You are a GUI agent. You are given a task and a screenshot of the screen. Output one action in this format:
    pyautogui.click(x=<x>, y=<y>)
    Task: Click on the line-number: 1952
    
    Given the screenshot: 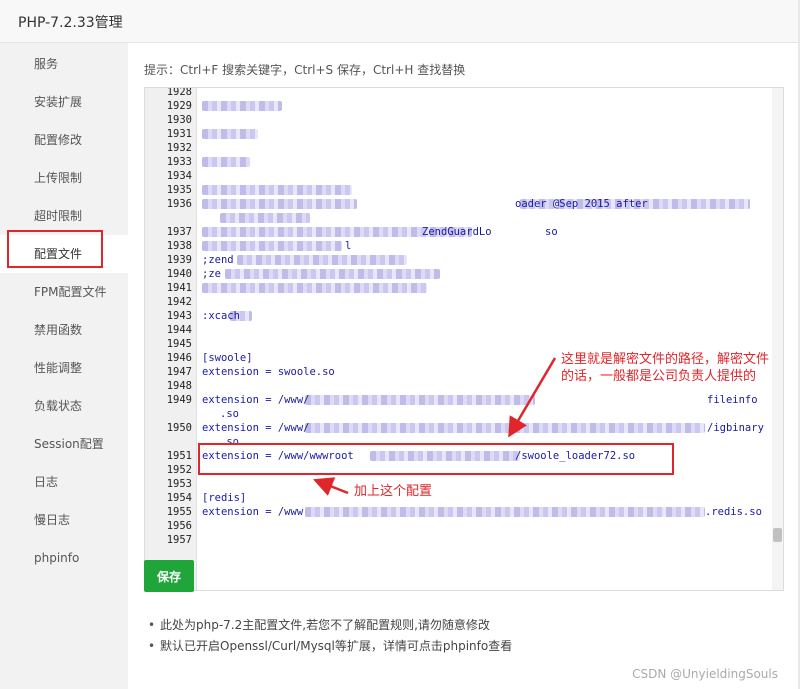 What is the action you would take?
    pyautogui.click(x=179, y=470)
    